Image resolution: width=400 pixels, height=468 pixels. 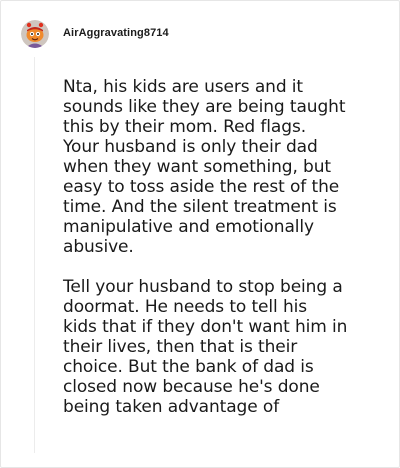 I want to click on username-link: AirAggravating8714, so click(x=116, y=33).